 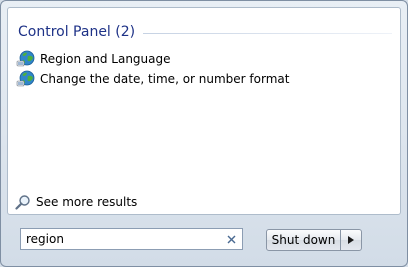 I want to click on search-box, so click(x=131, y=239).